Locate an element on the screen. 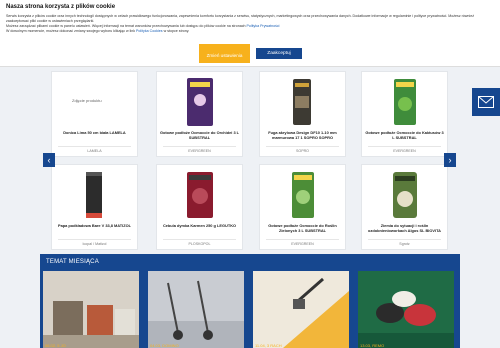  product-brand: PLOSKOPOL is located at coordinates (199, 244).